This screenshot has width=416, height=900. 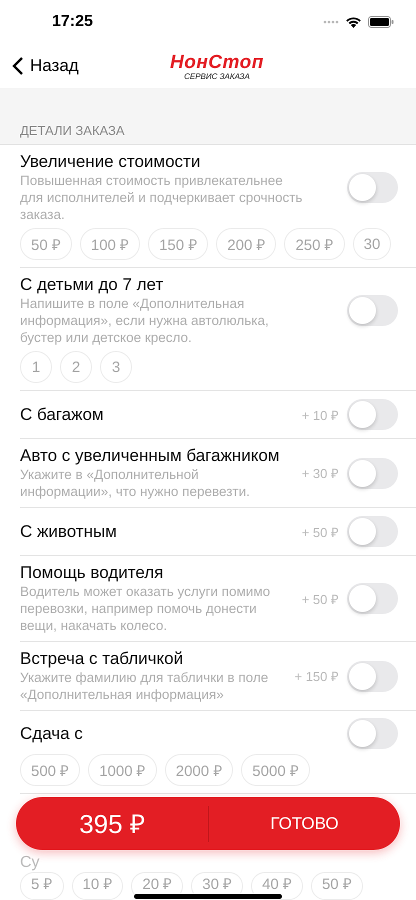 I want to click on amount-chip: 3, so click(x=116, y=367).